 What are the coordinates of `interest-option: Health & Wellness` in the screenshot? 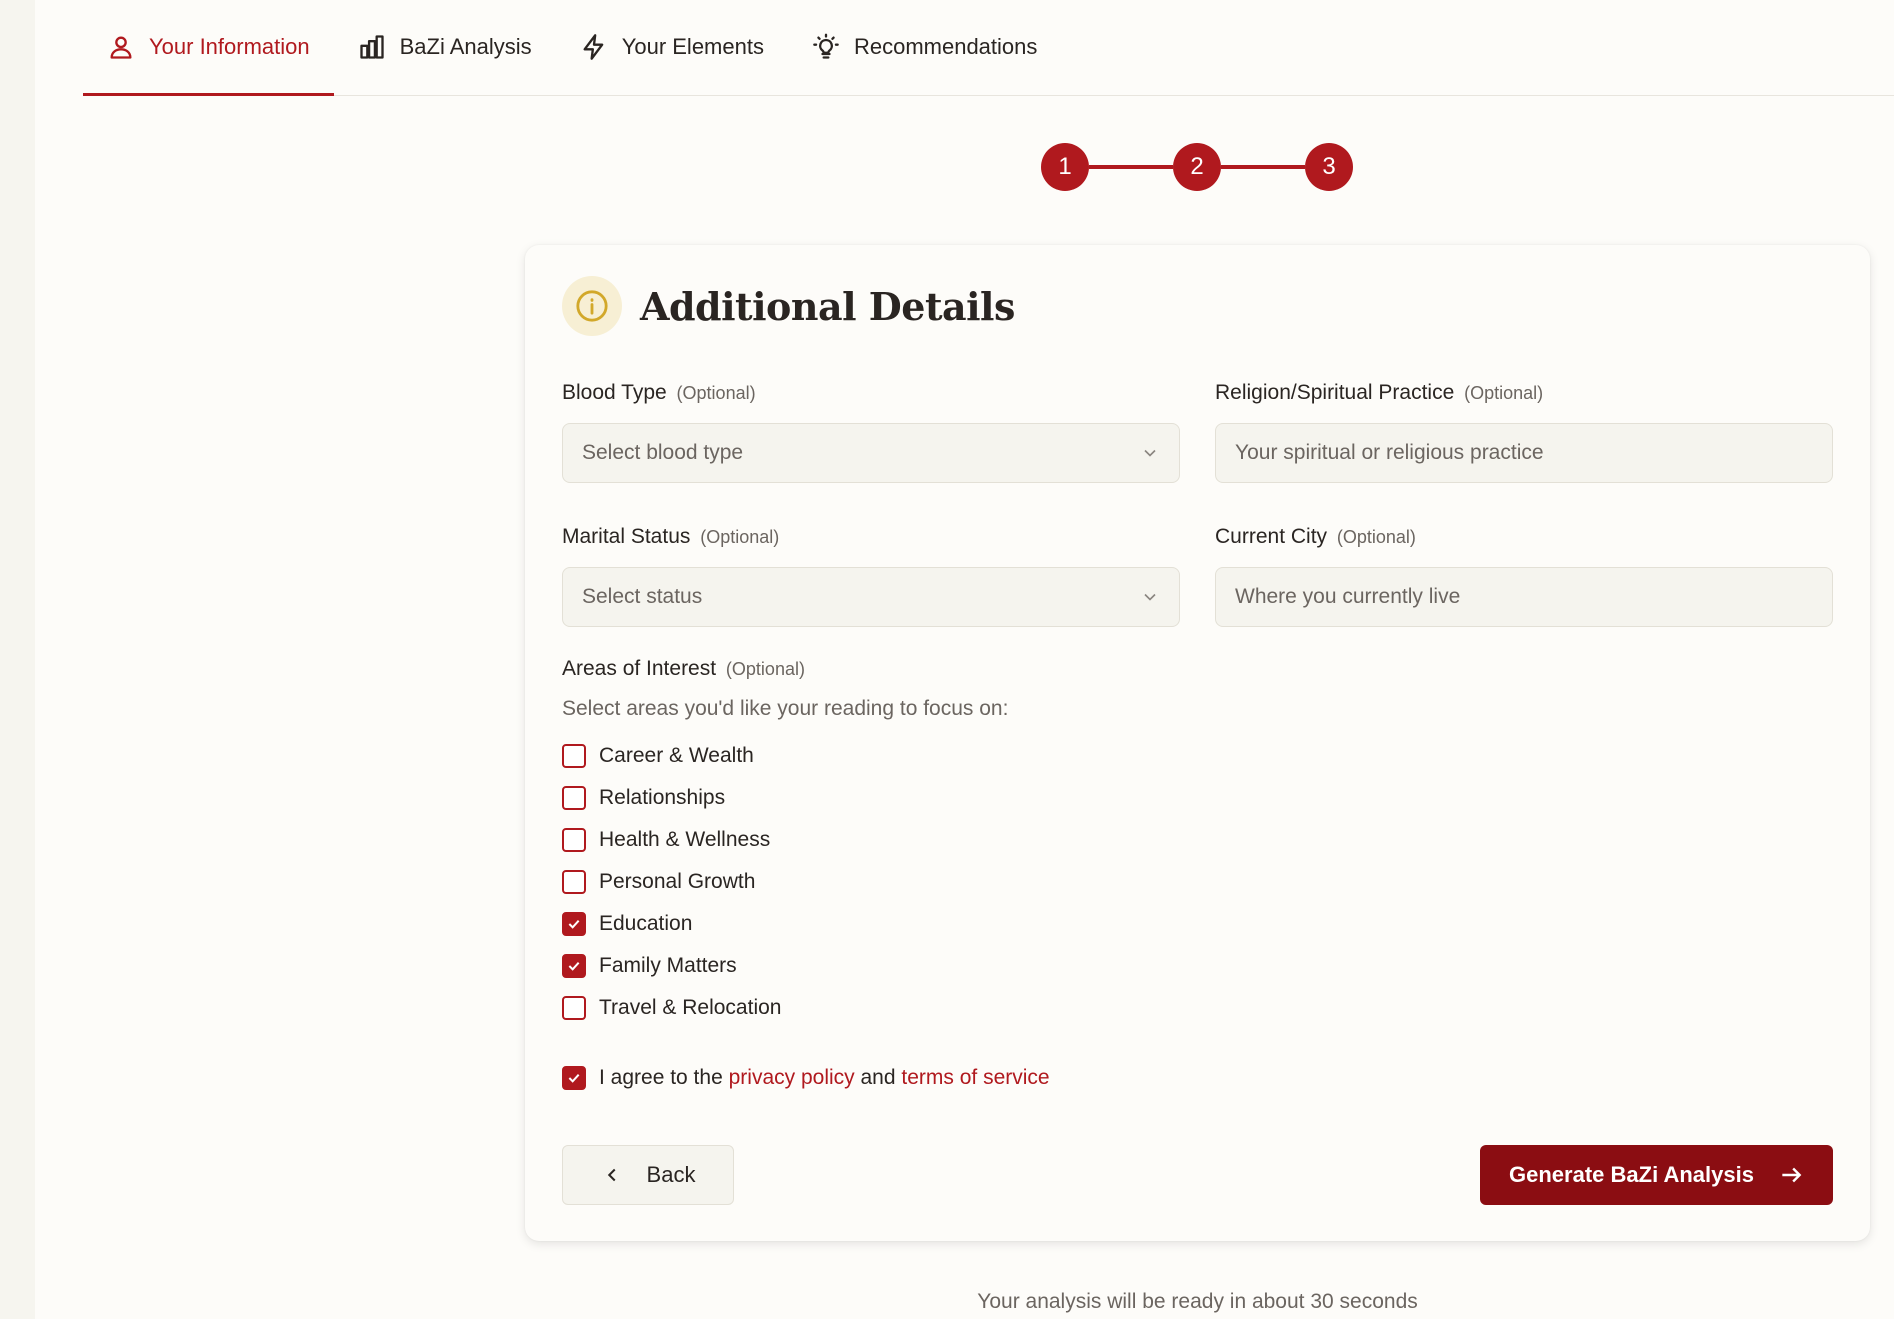 It's located at (785, 840).